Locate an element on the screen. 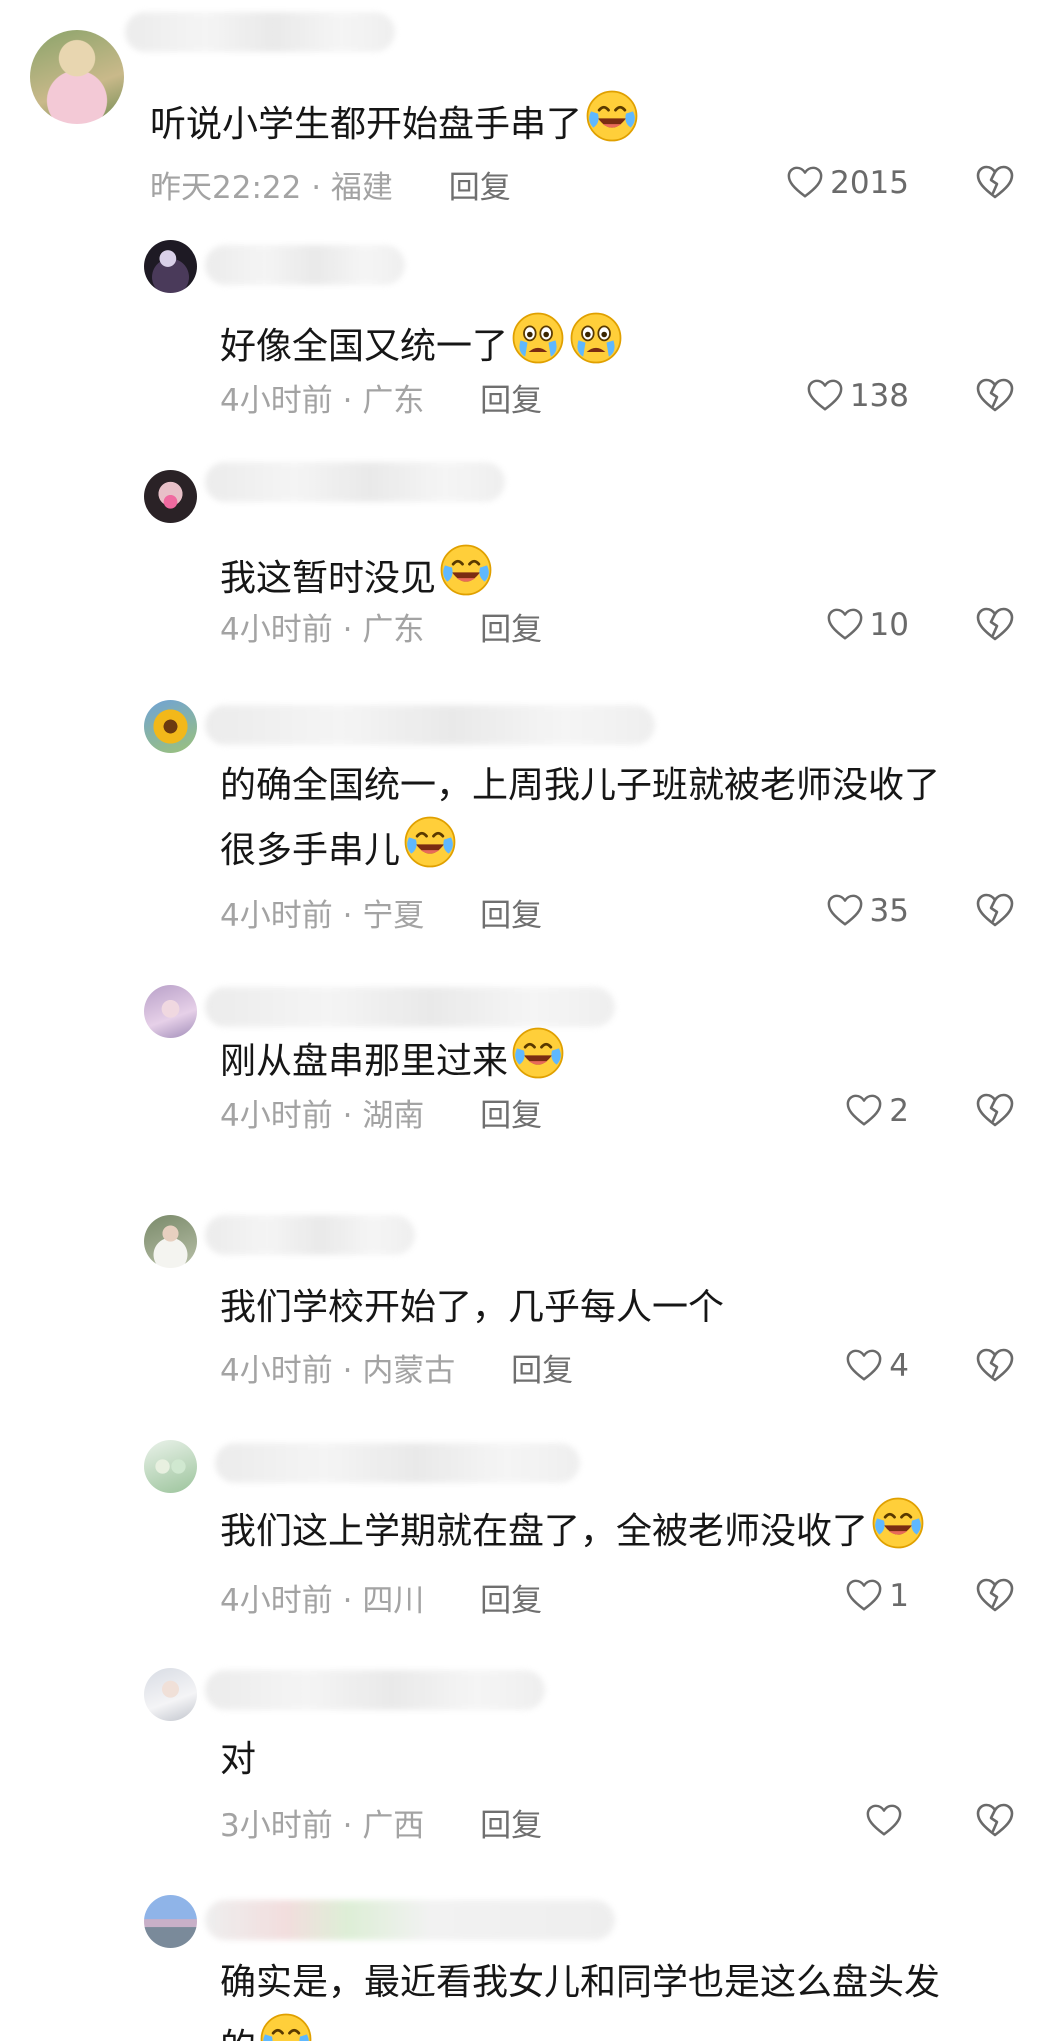 This screenshot has height=2041, width=1041. comment-location: 宁夏 is located at coordinates (393, 916).